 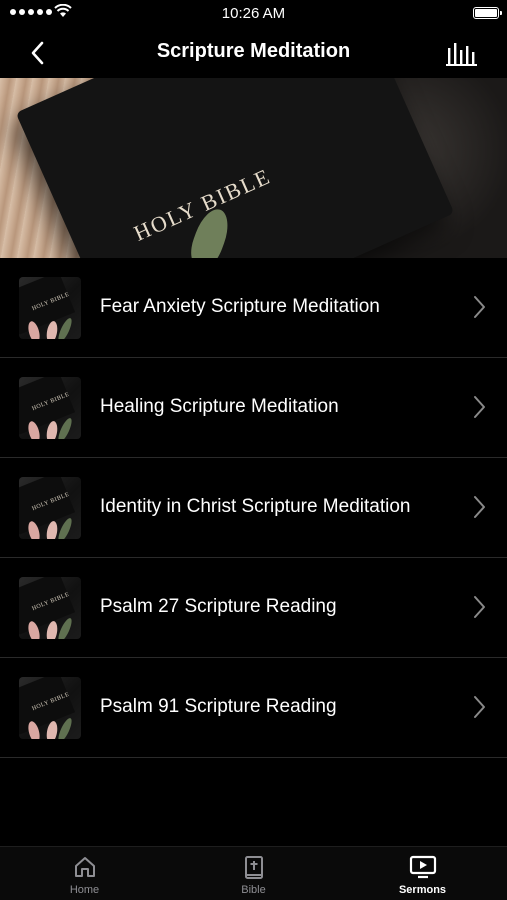 I want to click on list-item-title: Healing Scripture Meditation, so click(x=219, y=406).